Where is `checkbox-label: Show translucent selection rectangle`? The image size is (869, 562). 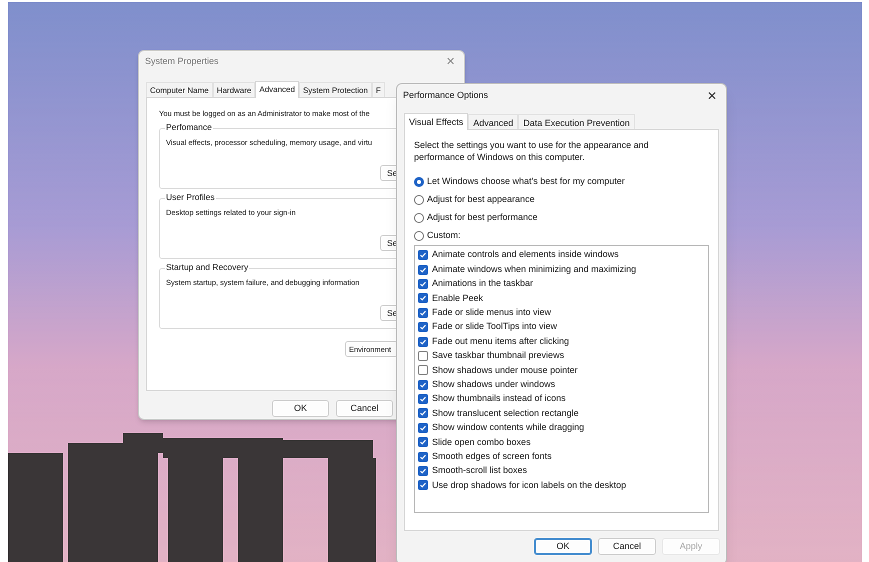 checkbox-label: Show translucent selection rectangle is located at coordinates (505, 413).